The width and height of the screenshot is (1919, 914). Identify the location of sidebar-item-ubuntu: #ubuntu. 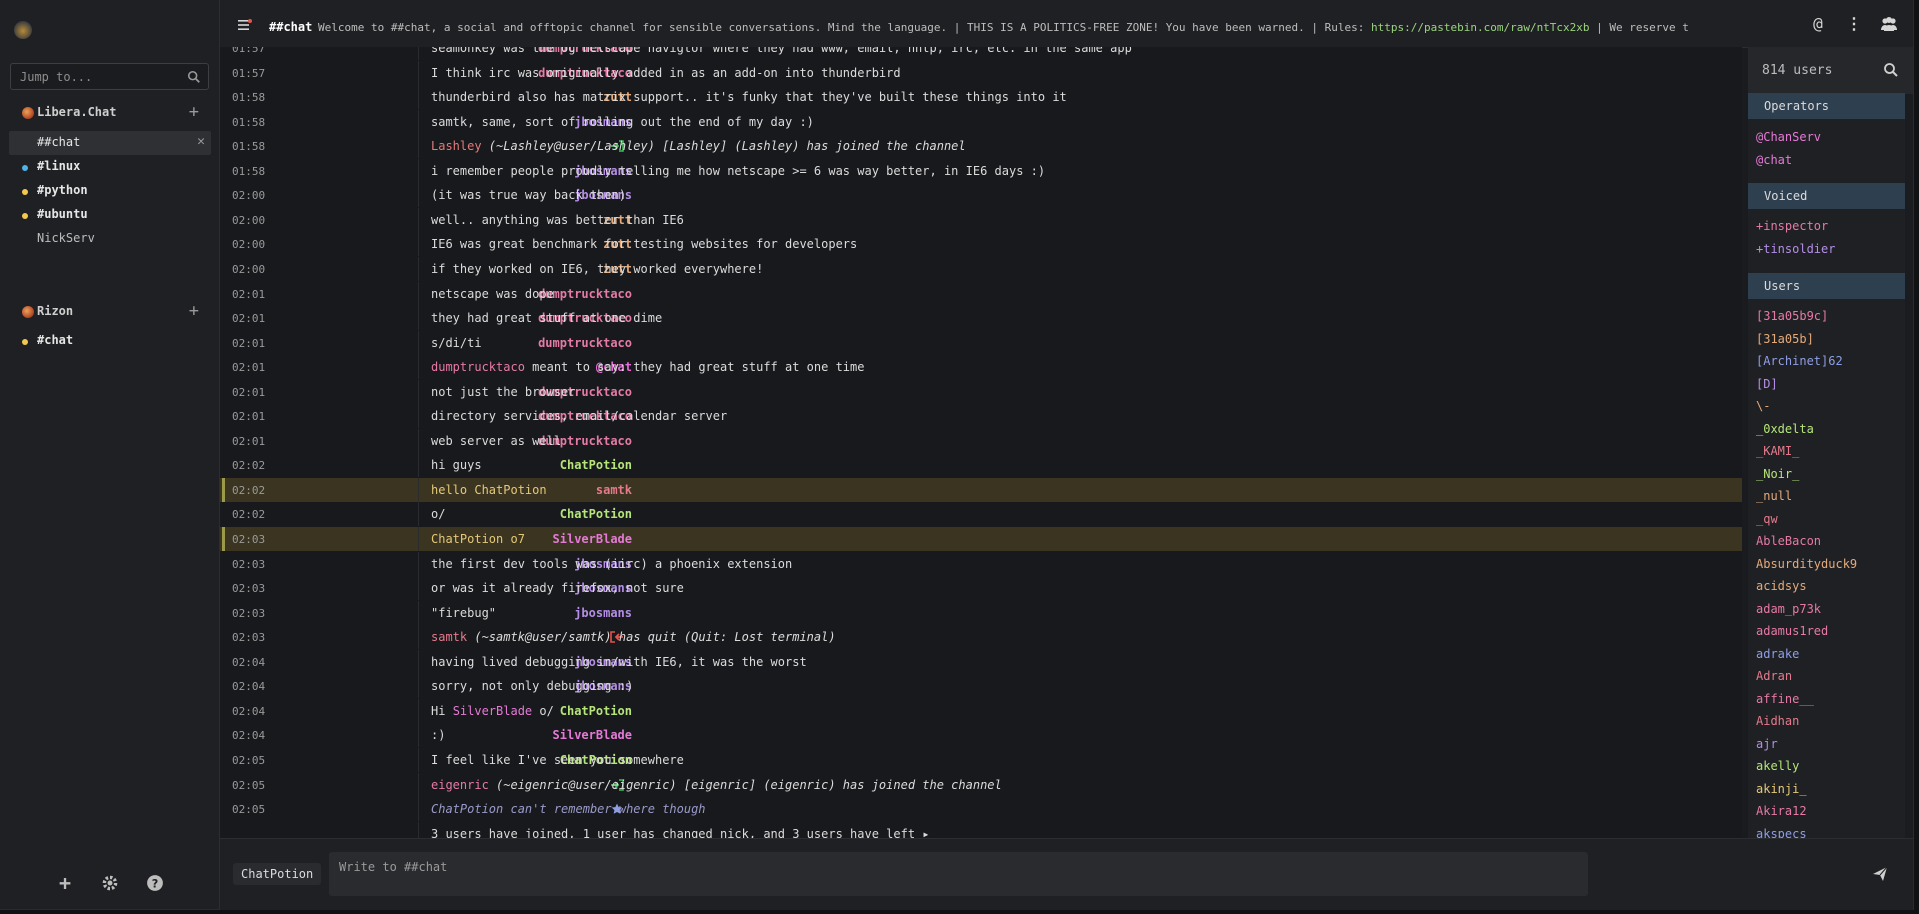
(110, 215).